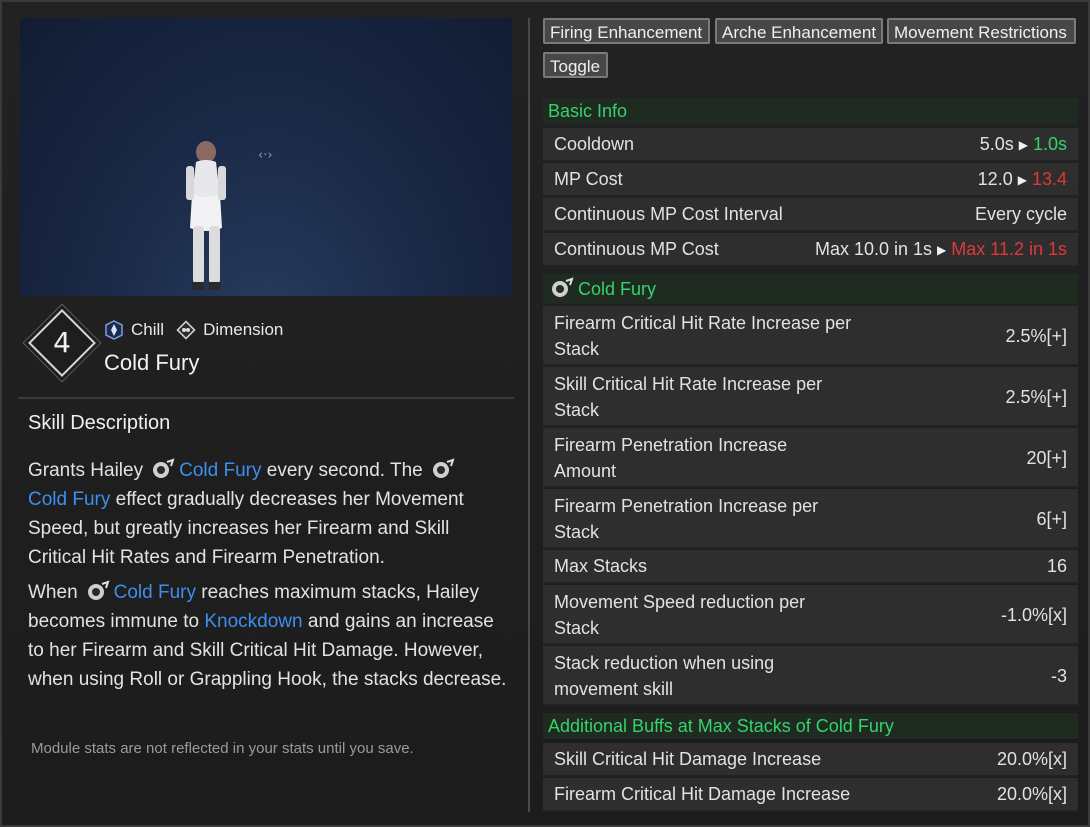  I want to click on character-model, so click(206, 215).